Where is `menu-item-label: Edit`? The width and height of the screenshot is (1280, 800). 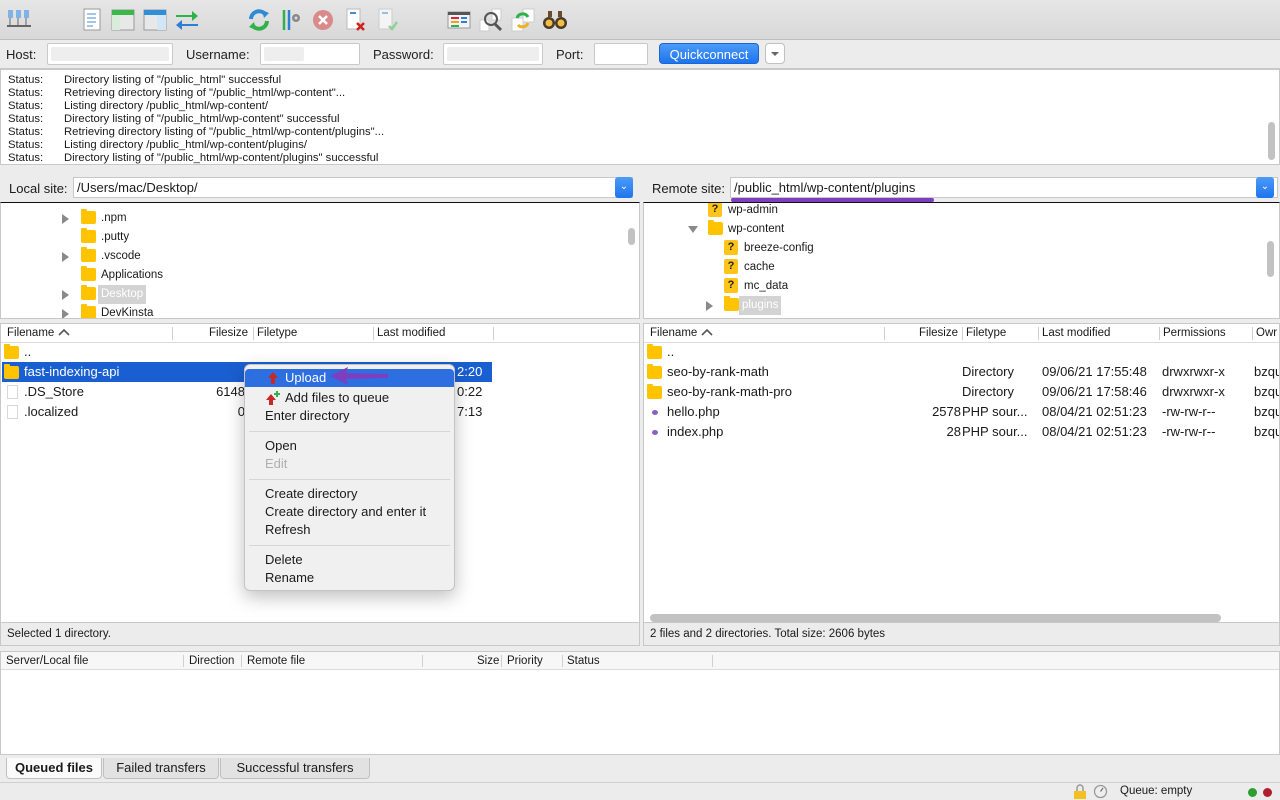
menu-item-label: Edit is located at coordinates (276, 463).